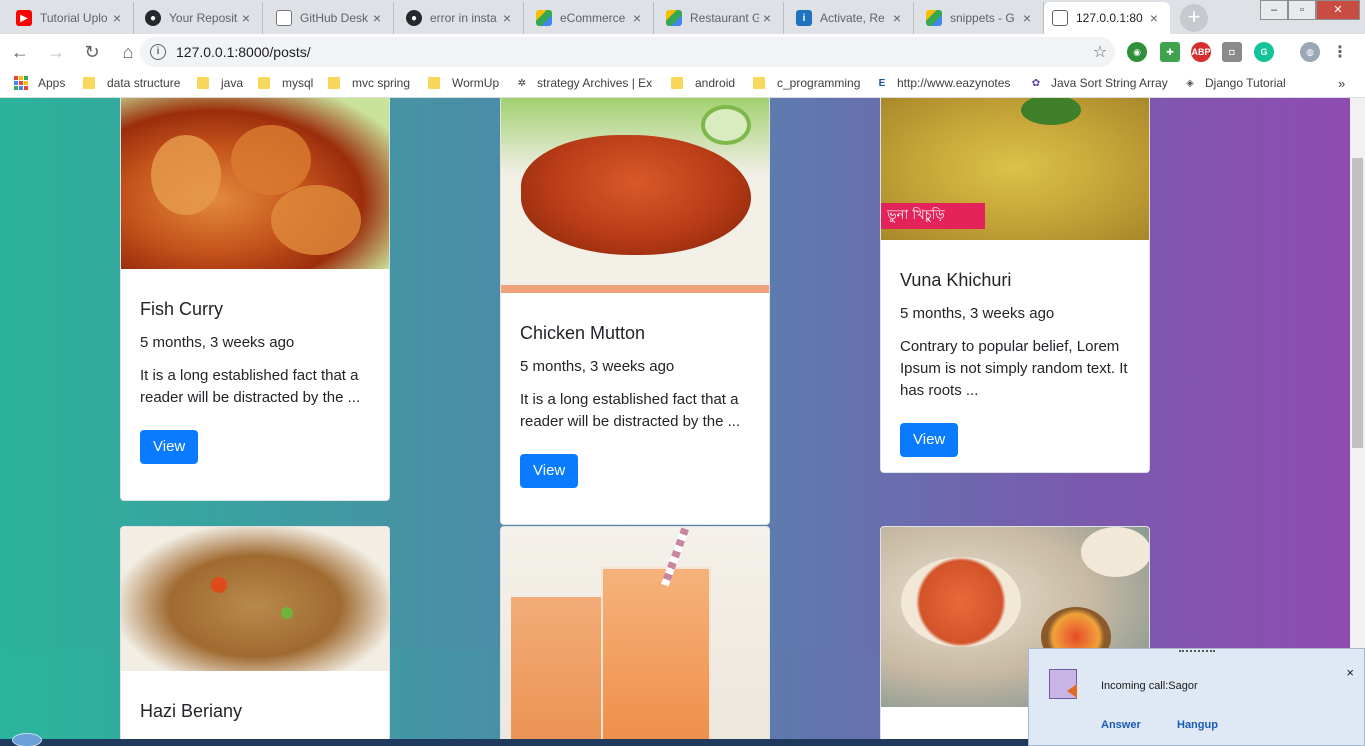 The width and height of the screenshot is (1365, 746). What do you see at coordinates (1245, 83) in the screenshot?
I see `bookmark-label: Django Tutorial` at bounding box center [1245, 83].